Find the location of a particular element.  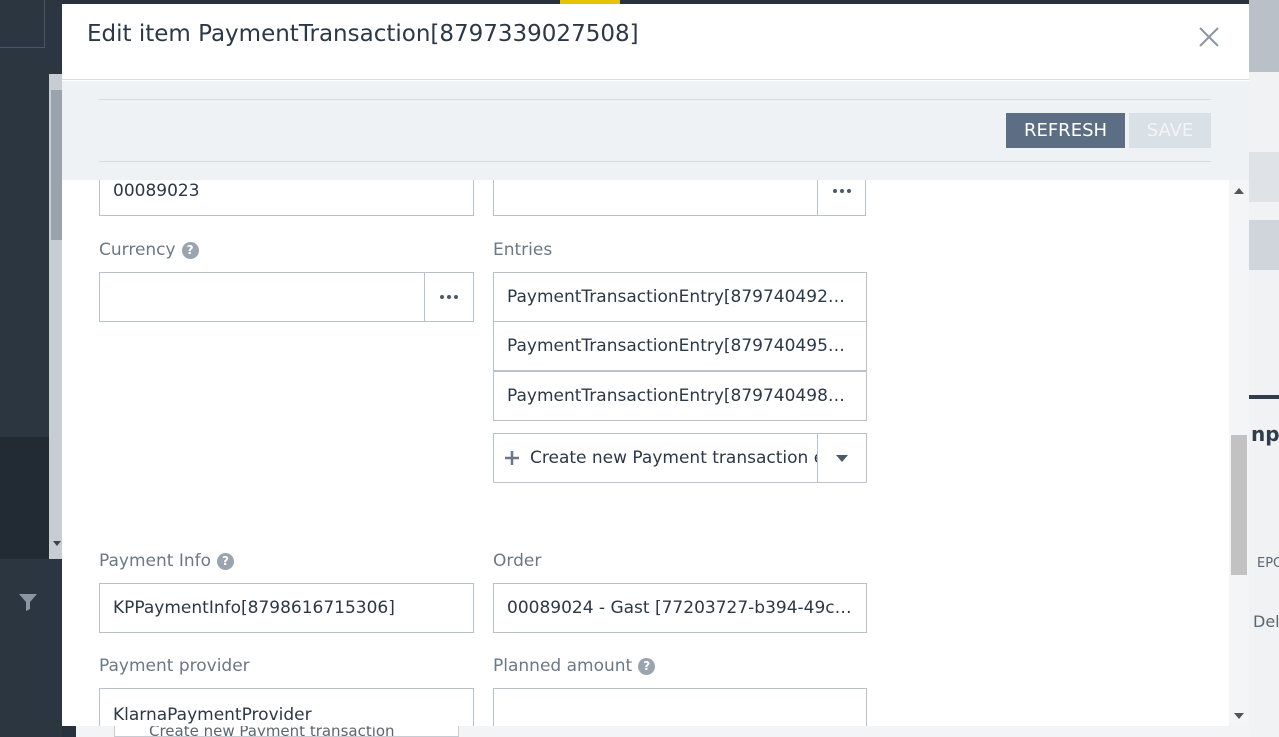

entries-label: Entries is located at coordinates (522, 250).